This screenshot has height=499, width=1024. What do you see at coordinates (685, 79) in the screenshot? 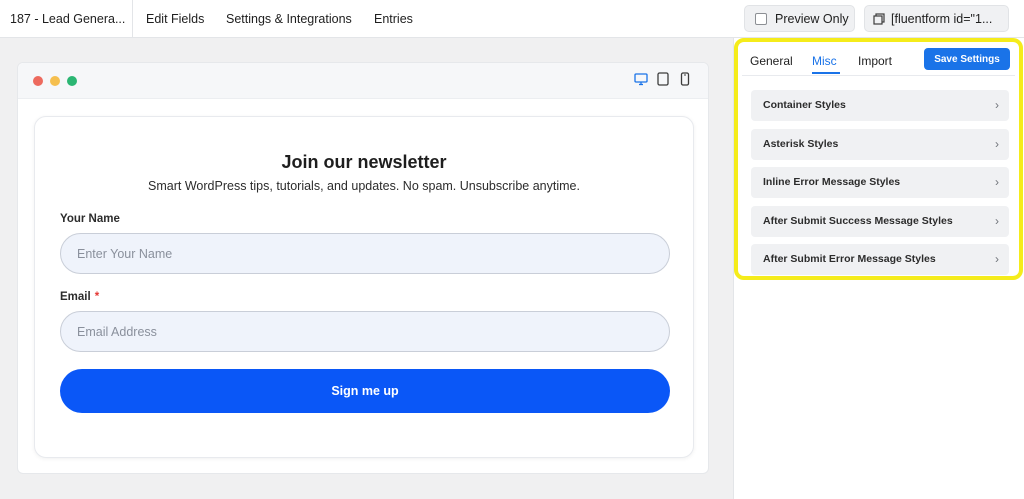
I see `mobile-icon` at bounding box center [685, 79].